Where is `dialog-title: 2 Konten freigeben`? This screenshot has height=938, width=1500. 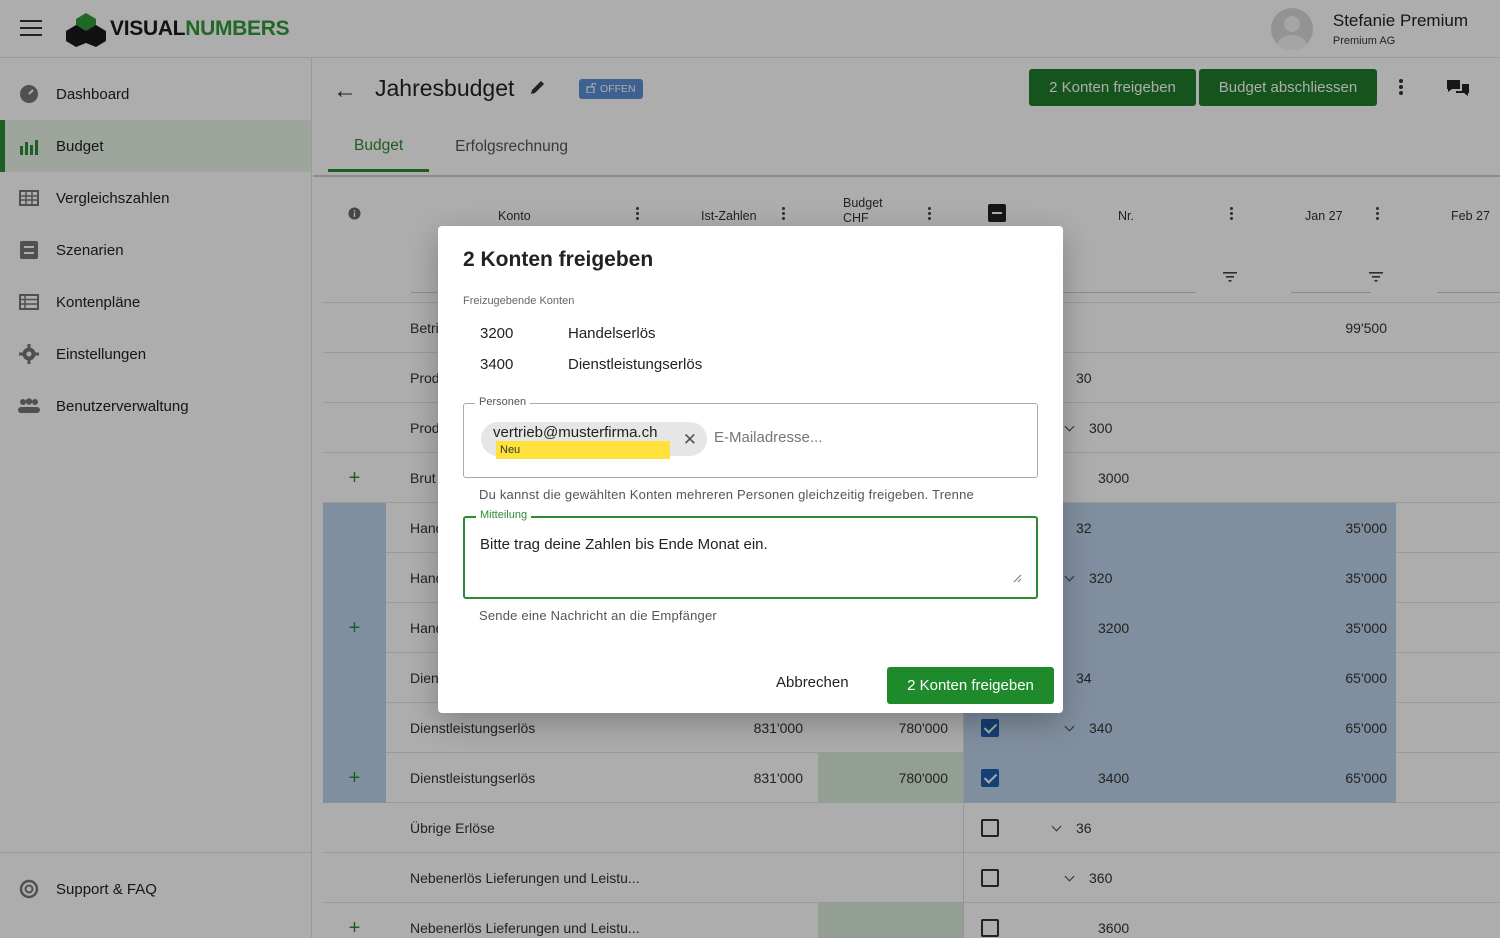
dialog-title: 2 Konten freigeben is located at coordinates (558, 259).